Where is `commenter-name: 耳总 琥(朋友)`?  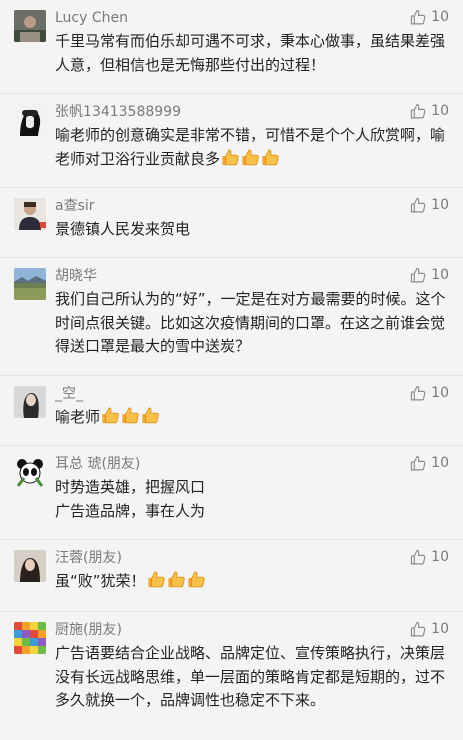
commenter-name: 耳总 琥(朋友) is located at coordinates (97, 464).